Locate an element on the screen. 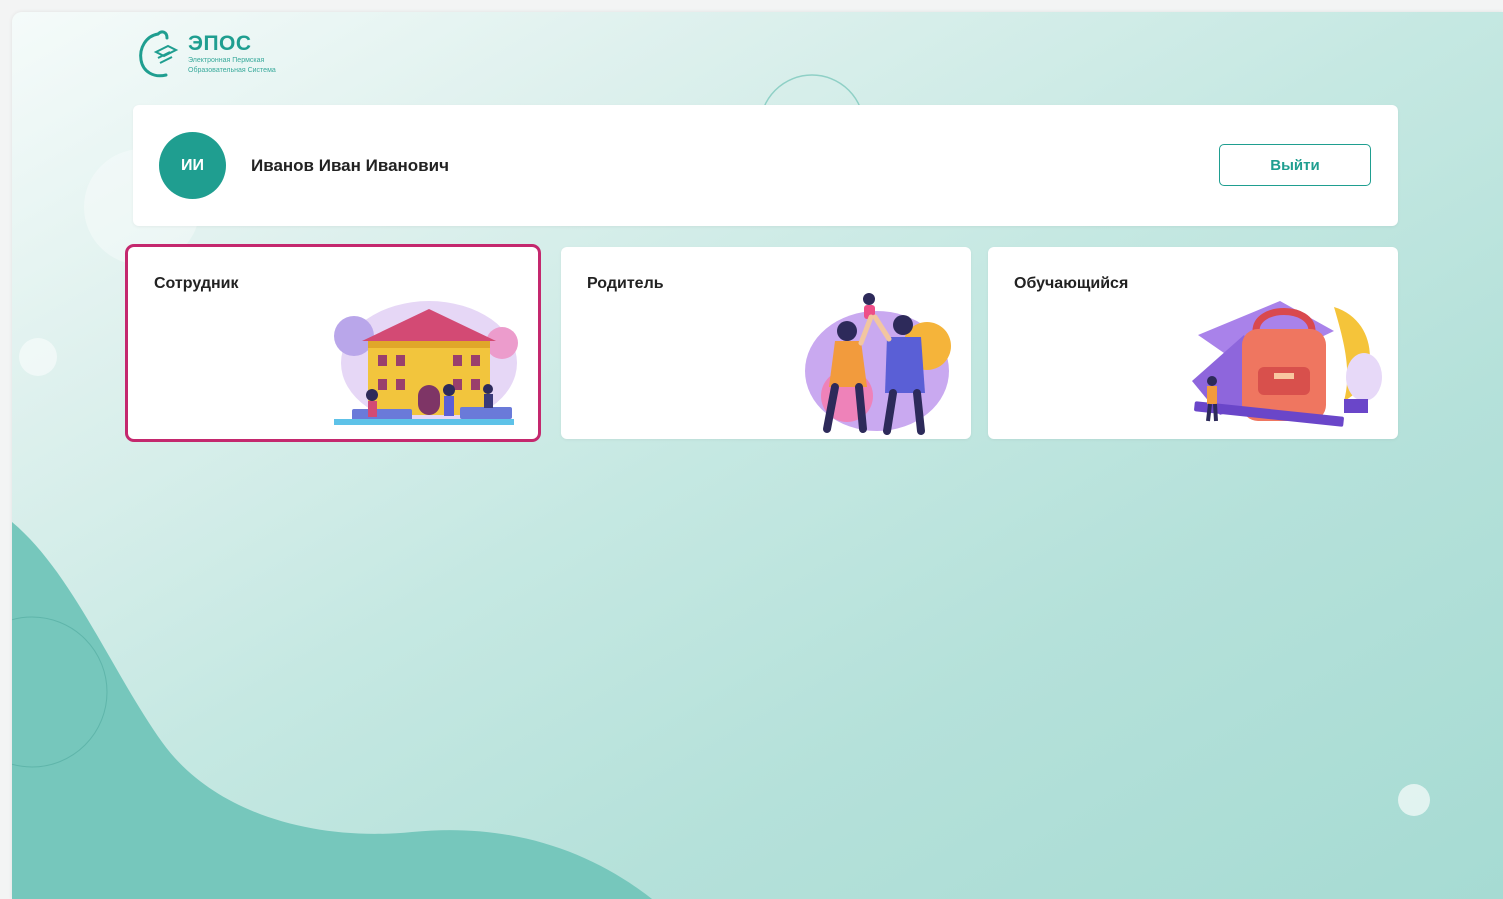  role-label-parent: Родитель is located at coordinates (625, 283).